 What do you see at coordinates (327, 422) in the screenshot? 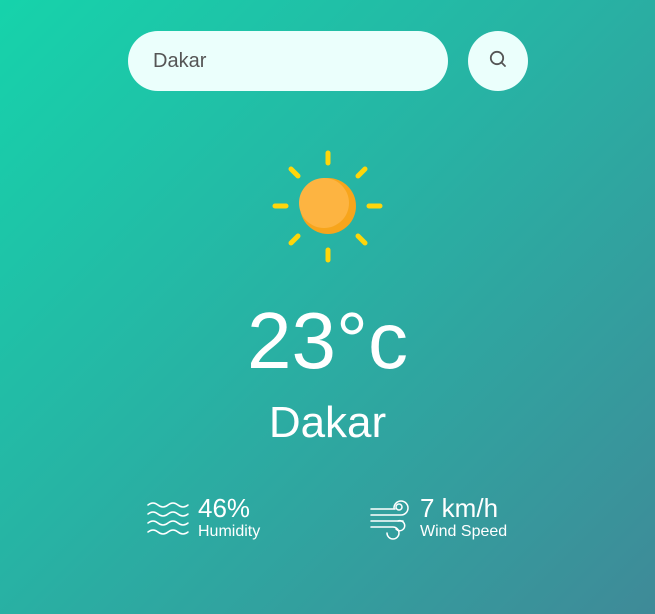
I see `city-name: Dakar` at bounding box center [327, 422].